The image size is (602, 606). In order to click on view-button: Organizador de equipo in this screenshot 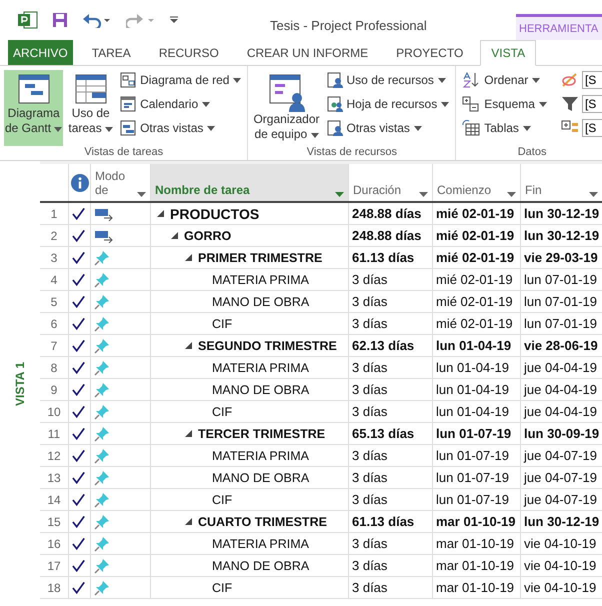, I will do `click(286, 108)`.